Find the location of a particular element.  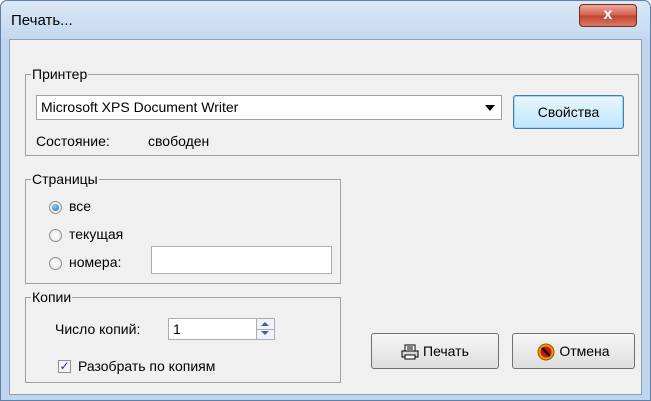

spin-up-icon is located at coordinates (265, 324).